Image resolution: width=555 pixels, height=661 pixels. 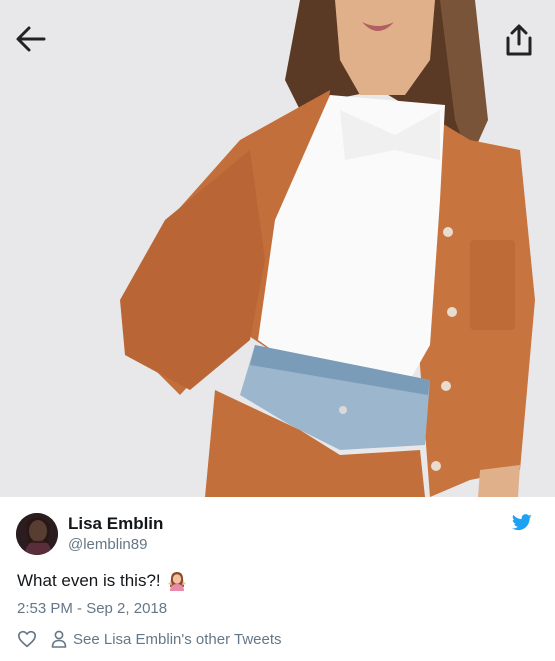 I want to click on back-button, so click(x=31, y=39).